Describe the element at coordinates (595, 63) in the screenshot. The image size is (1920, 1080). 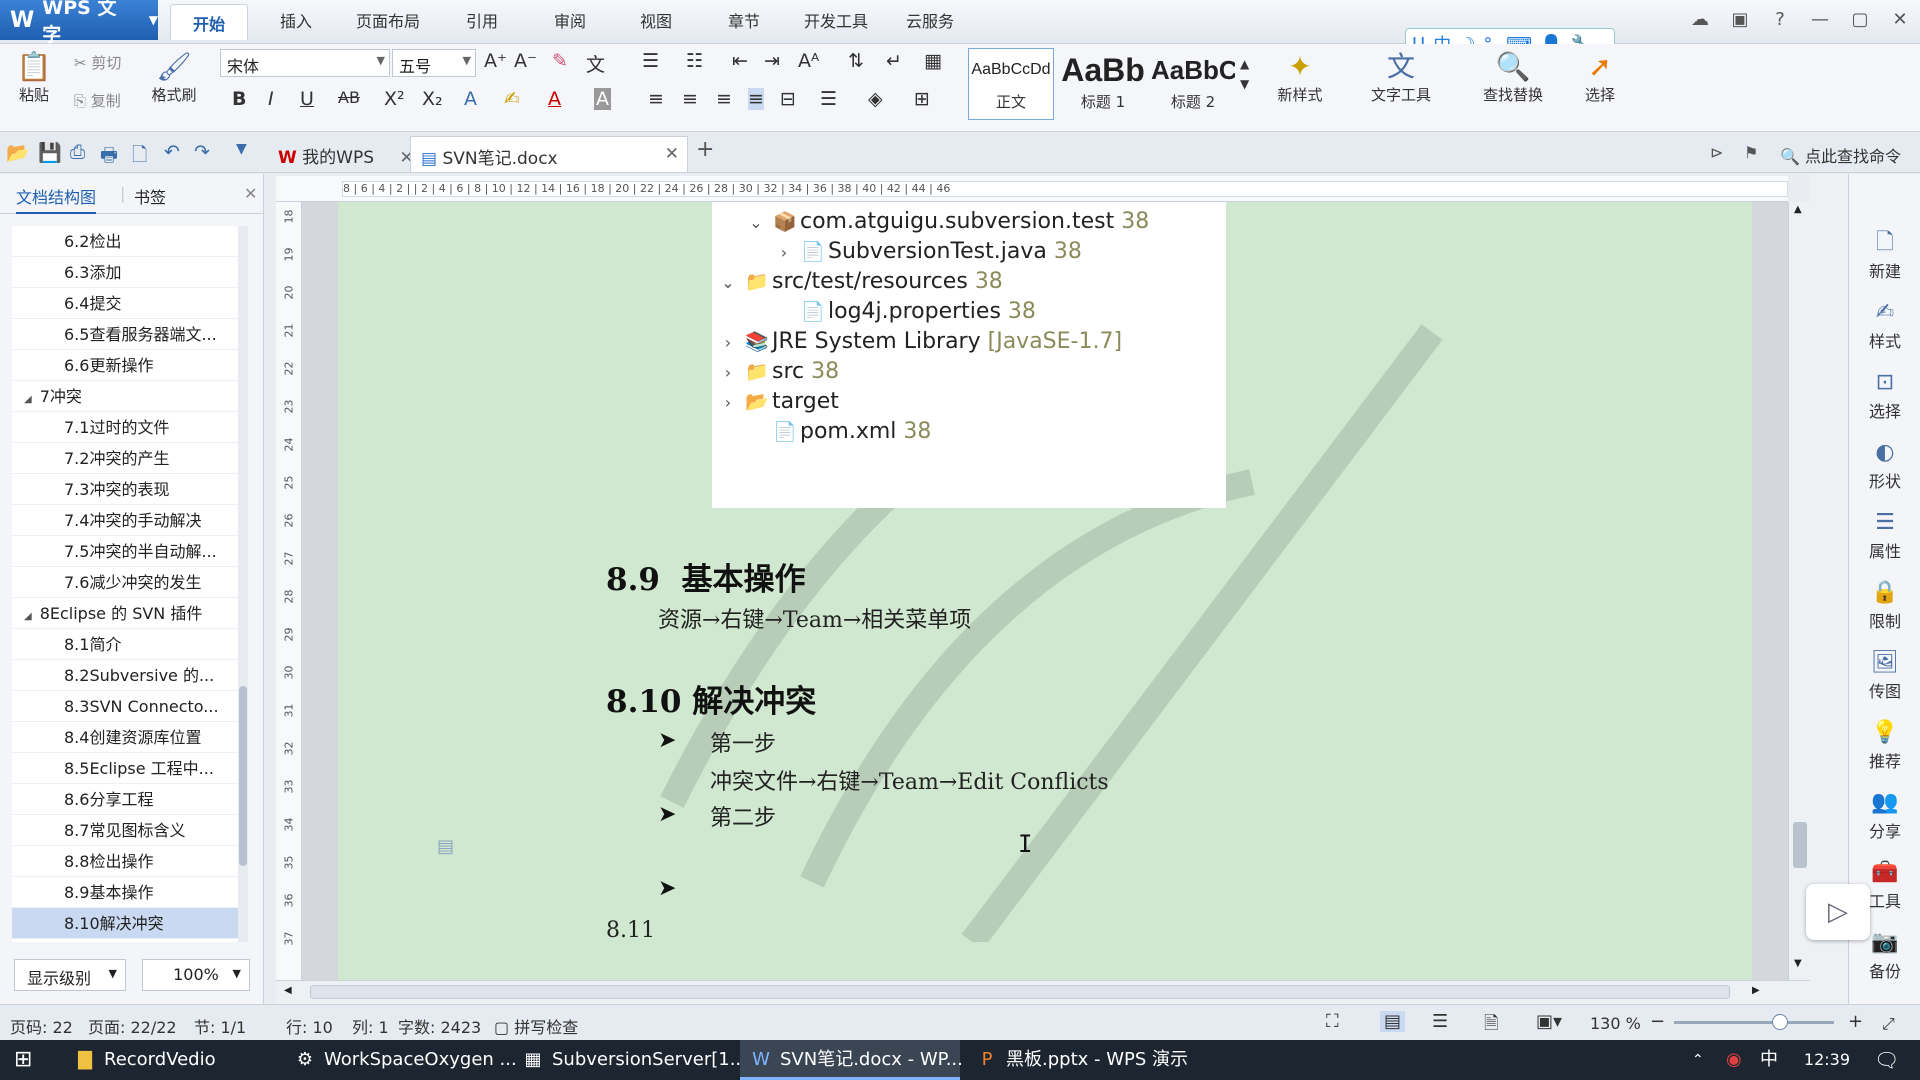
I see `phonetic-icon: 文` at that location.